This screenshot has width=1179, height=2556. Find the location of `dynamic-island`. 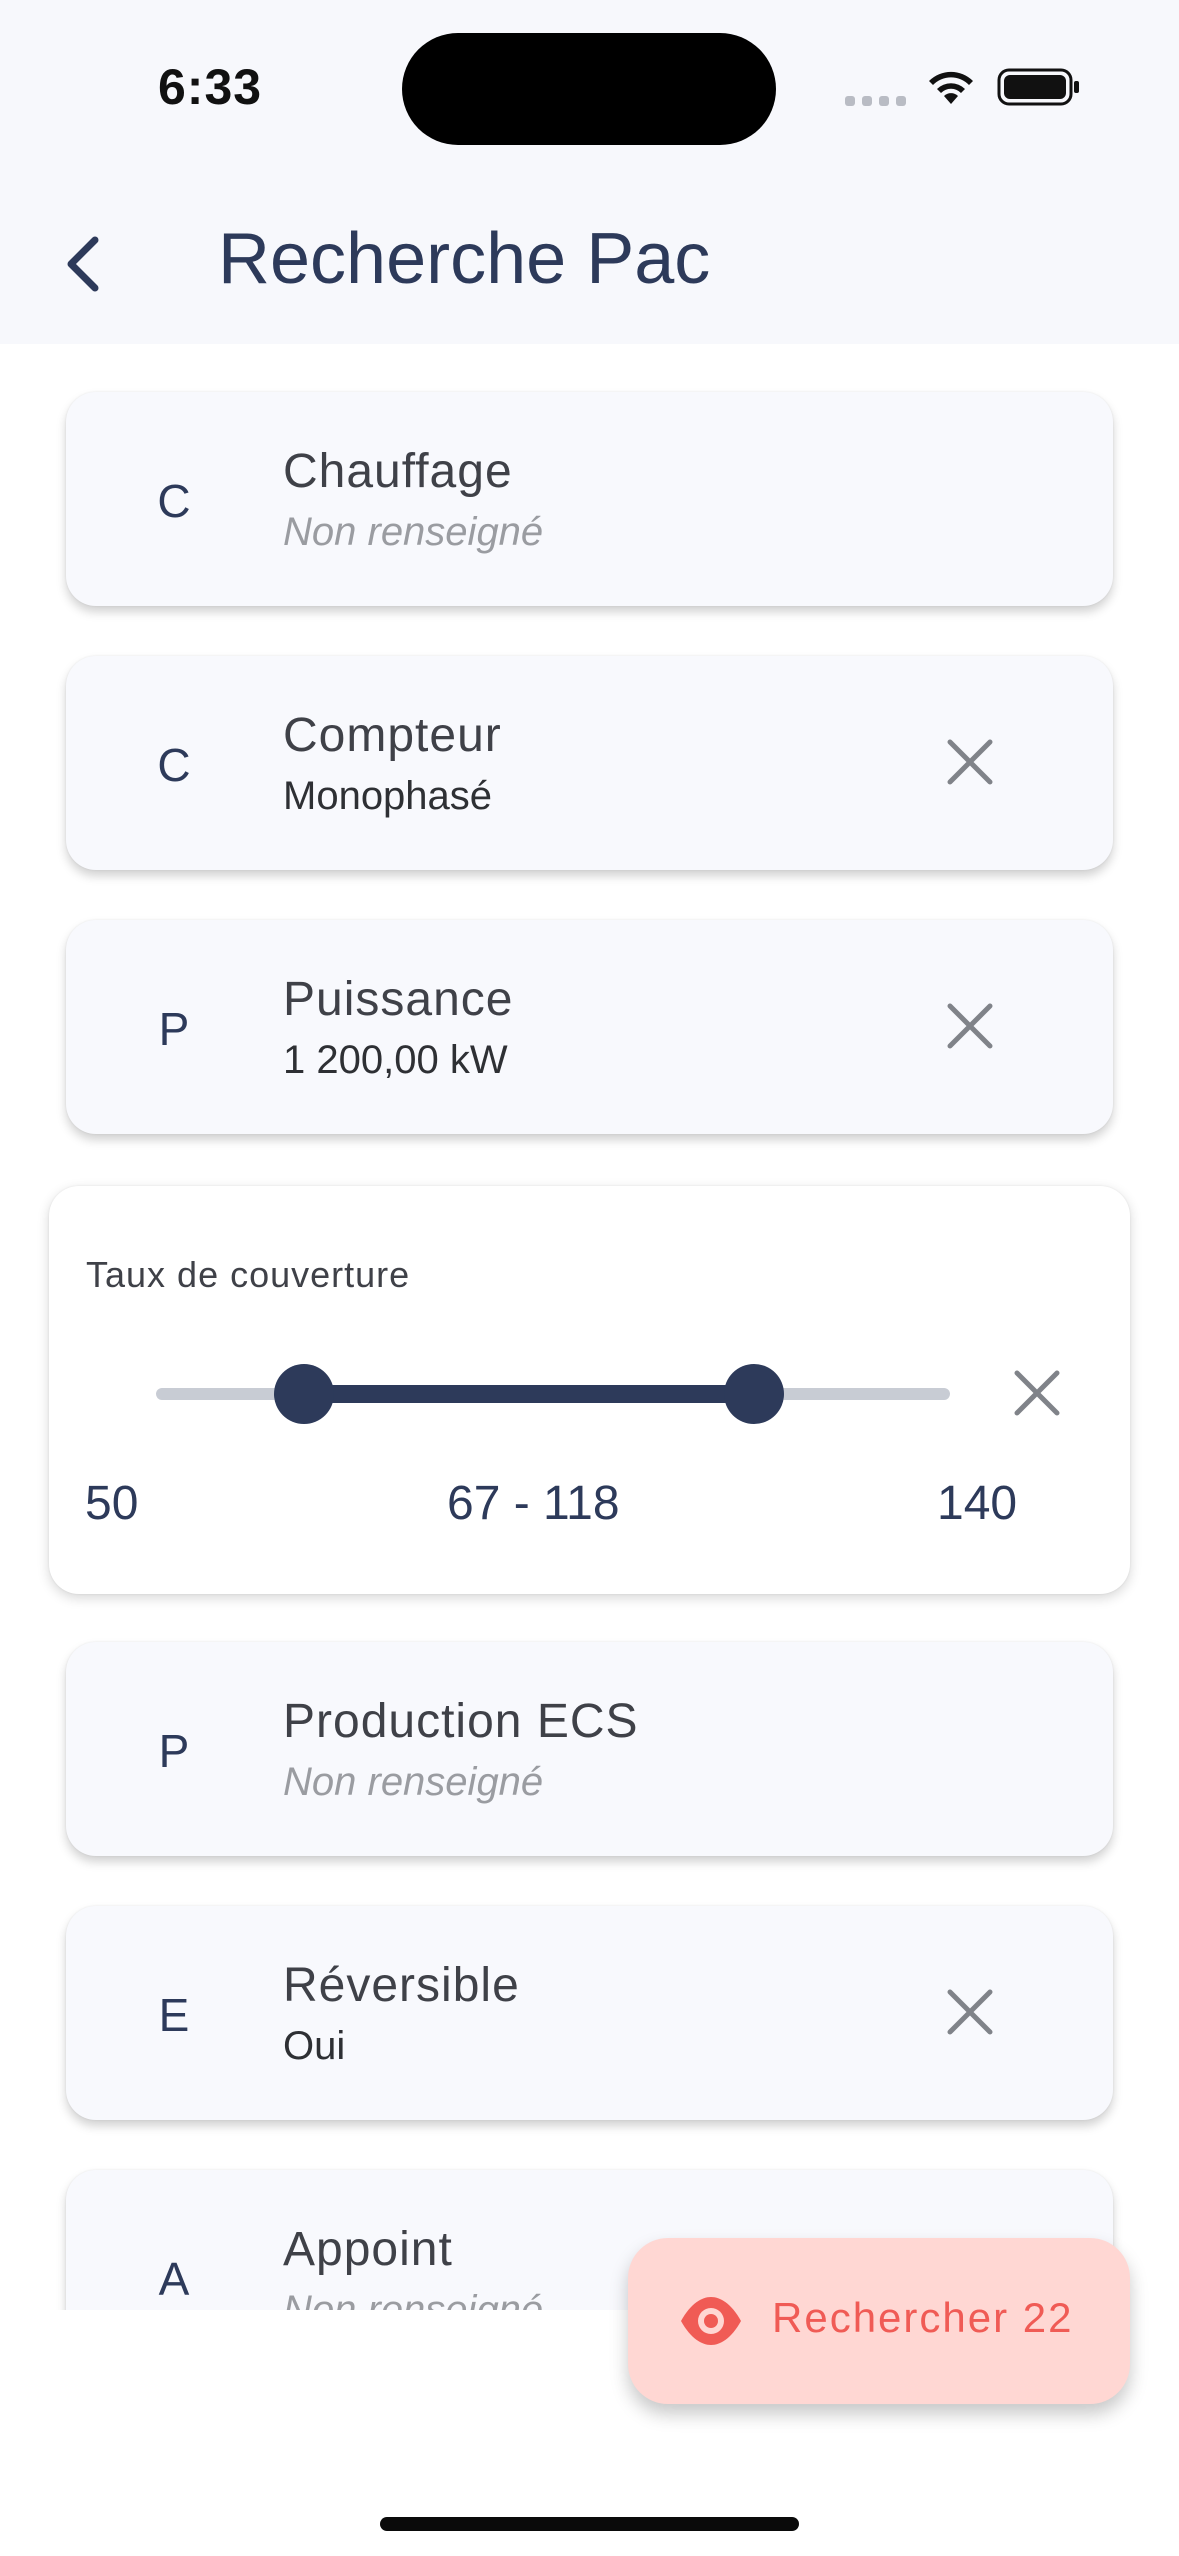

dynamic-island is located at coordinates (589, 89).